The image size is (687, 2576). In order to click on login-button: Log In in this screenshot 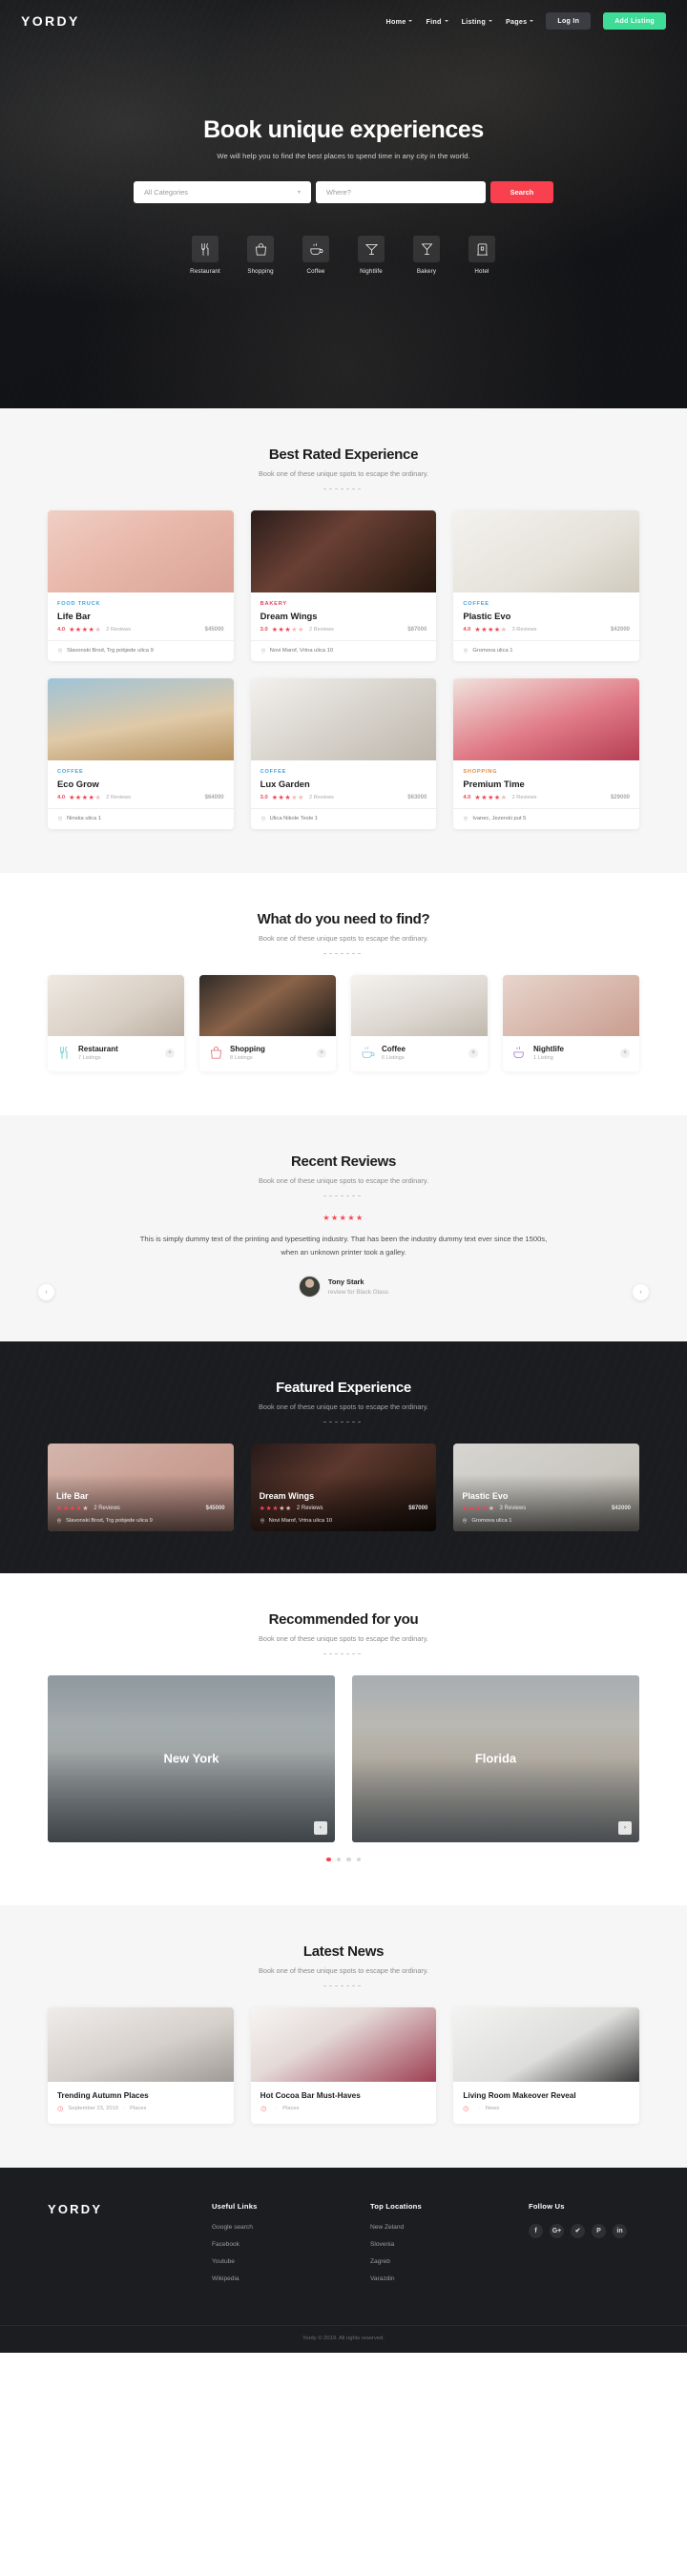, I will do `click(569, 21)`.